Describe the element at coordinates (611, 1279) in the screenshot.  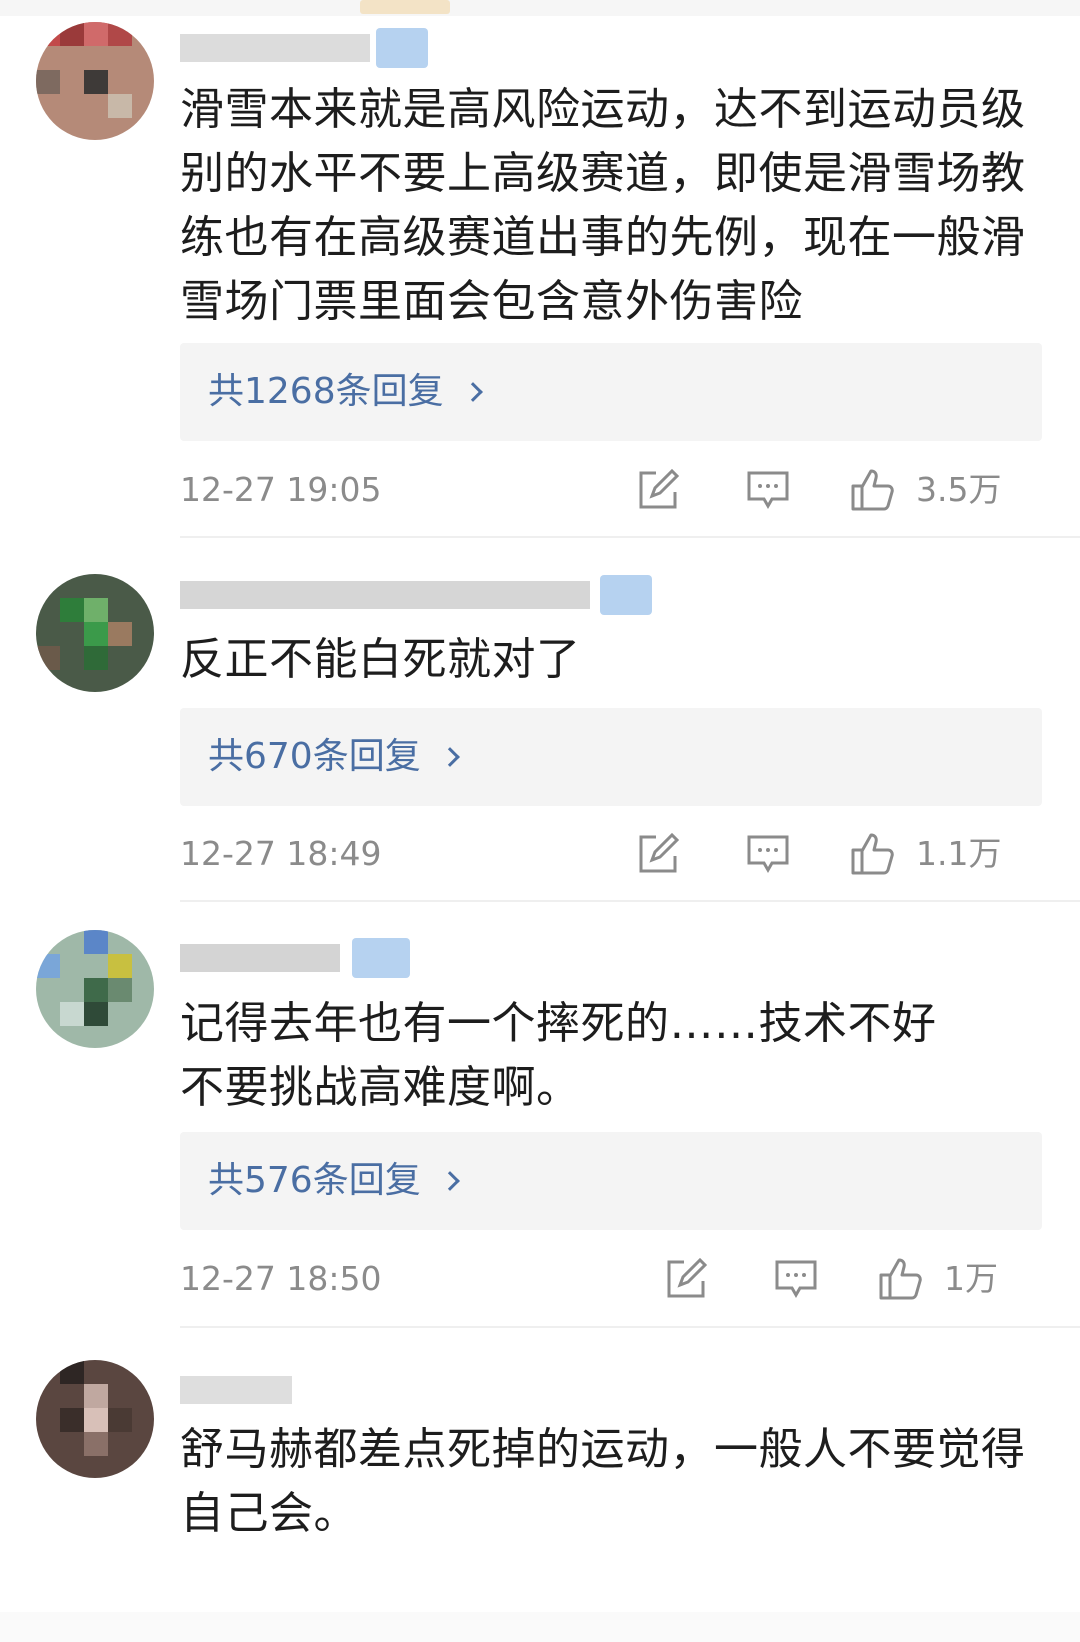
I see `comment-meta: 12-27 18:50 1万` at that location.